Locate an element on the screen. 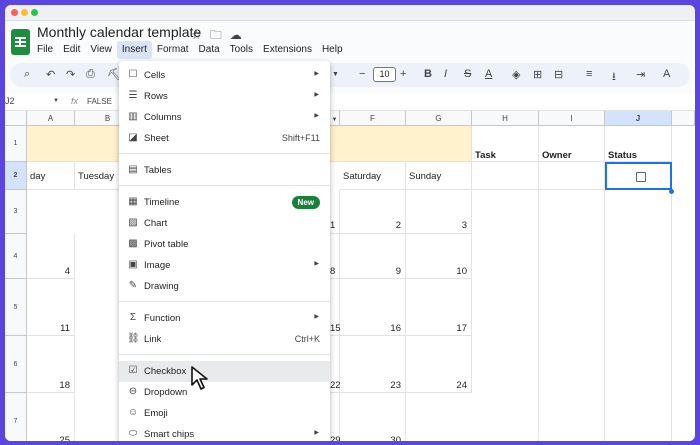  menu-tools: Tools is located at coordinates (241, 50).